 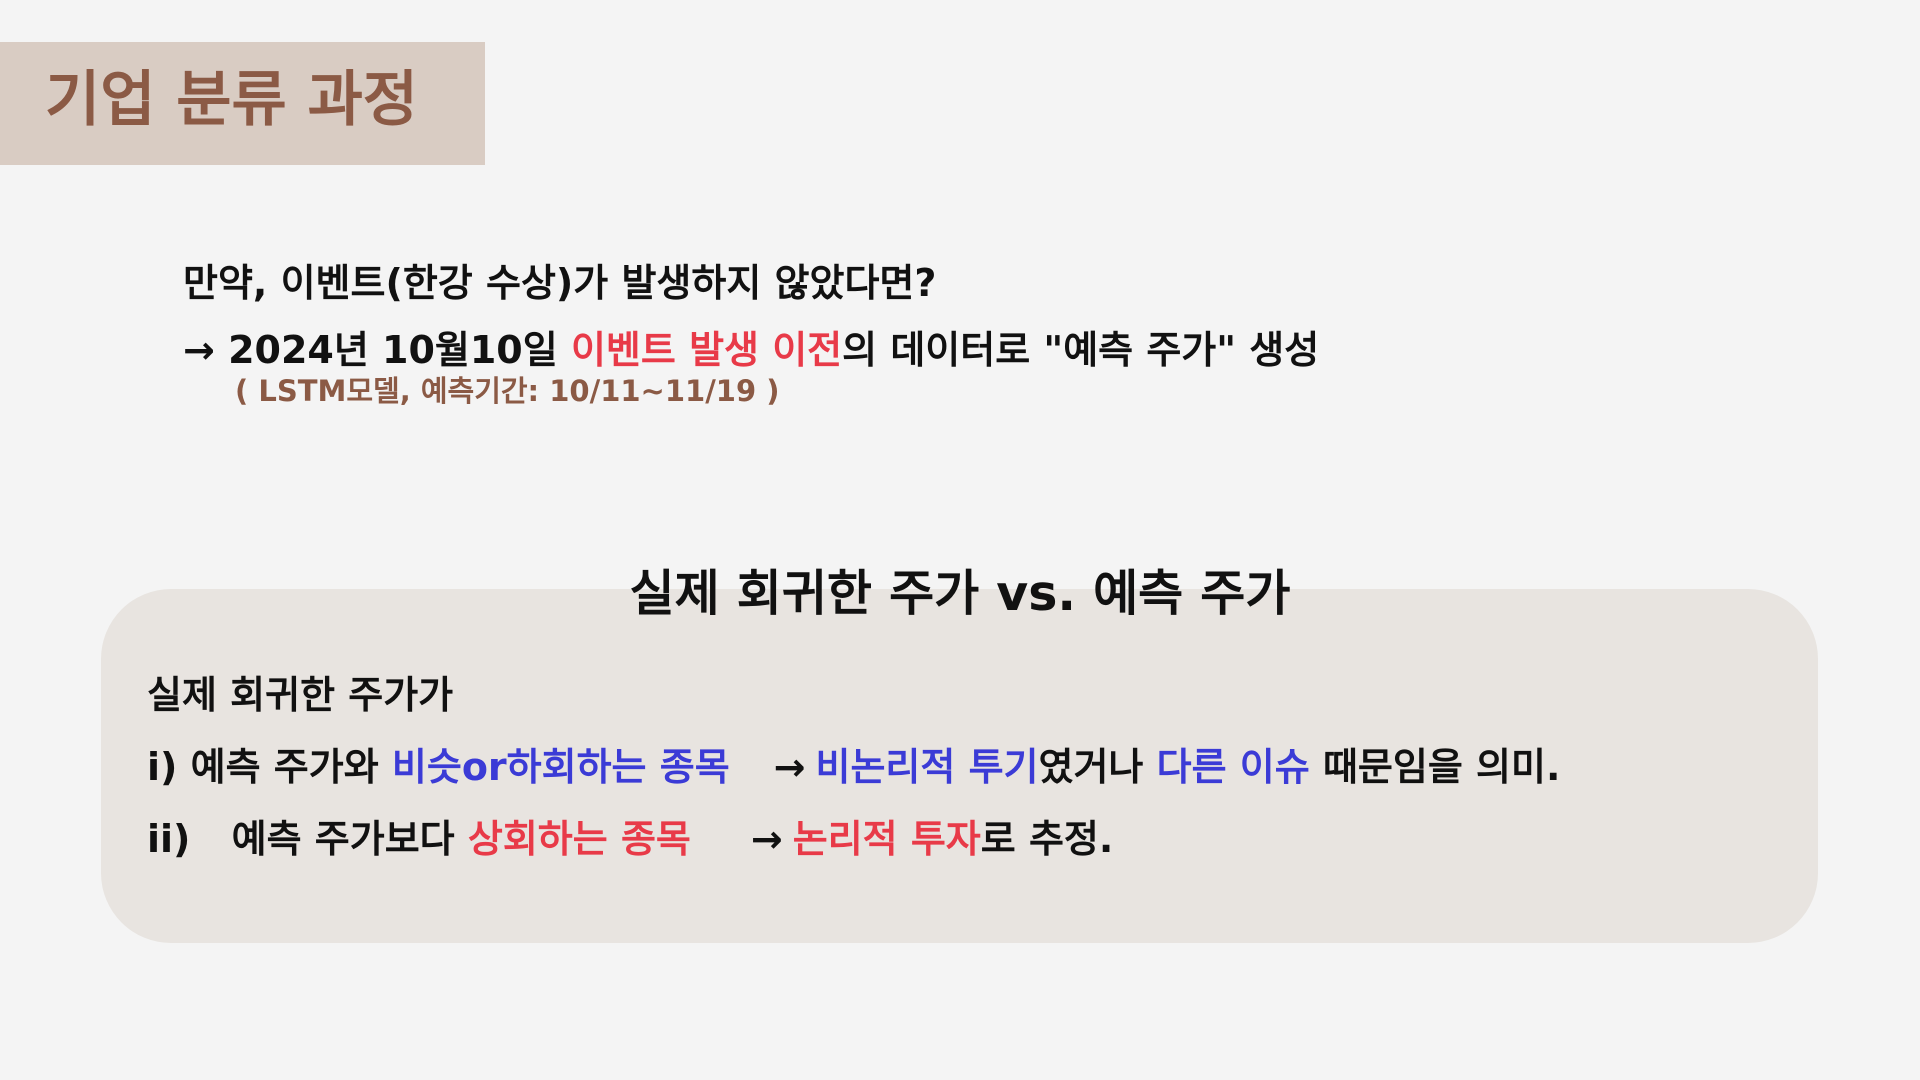 I want to click on item2-highlight-investment: 논리적 투자, so click(x=886, y=839).